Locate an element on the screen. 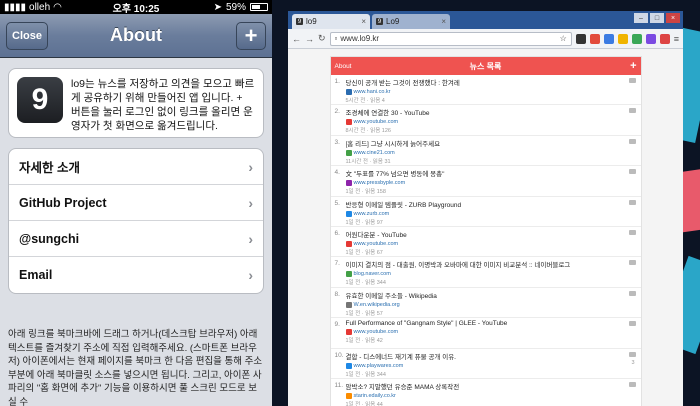 The height and width of the screenshot is (406, 700). minimize-icon: – is located at coordinates (641, 18).